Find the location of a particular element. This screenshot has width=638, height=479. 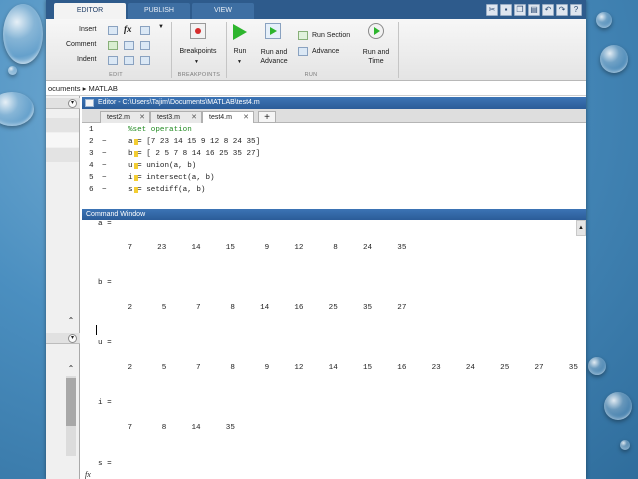

run-and-time-icon is located at coordinates (376, 31).